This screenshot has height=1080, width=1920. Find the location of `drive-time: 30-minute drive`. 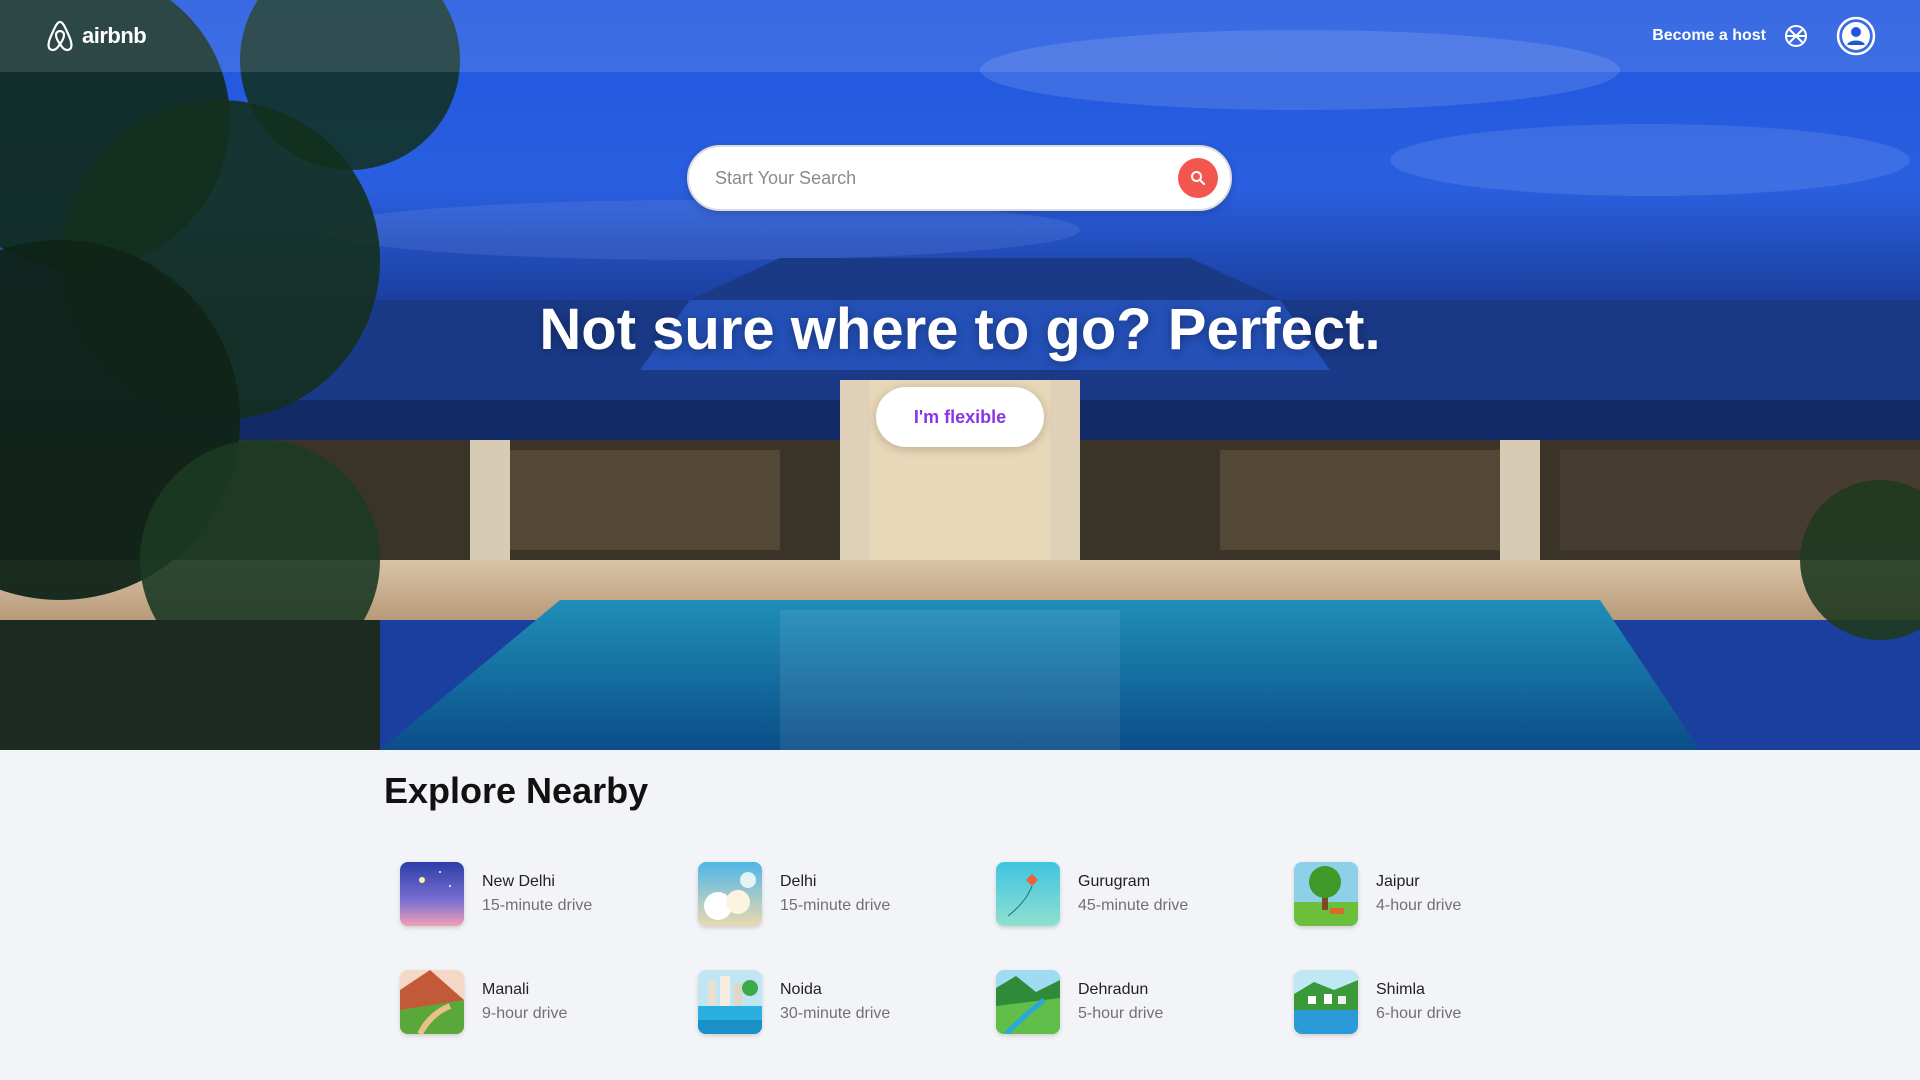

drive-time: 30-minute drive is located at coordinates (835, 1013).